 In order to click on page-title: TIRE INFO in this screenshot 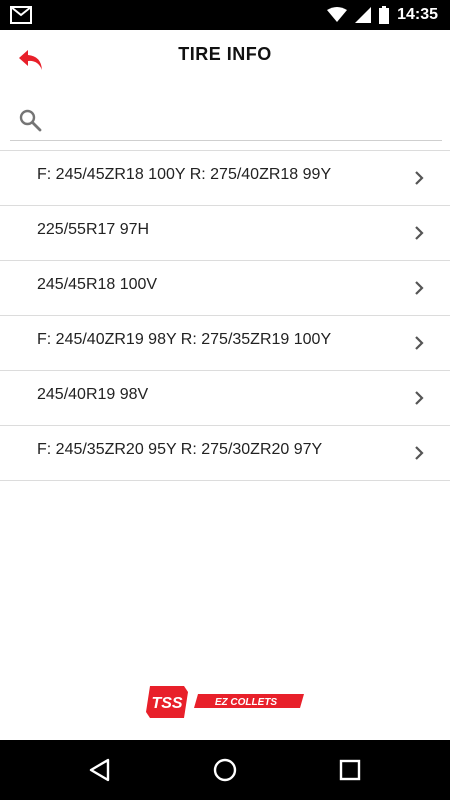, I will do `click(225, 54)`.